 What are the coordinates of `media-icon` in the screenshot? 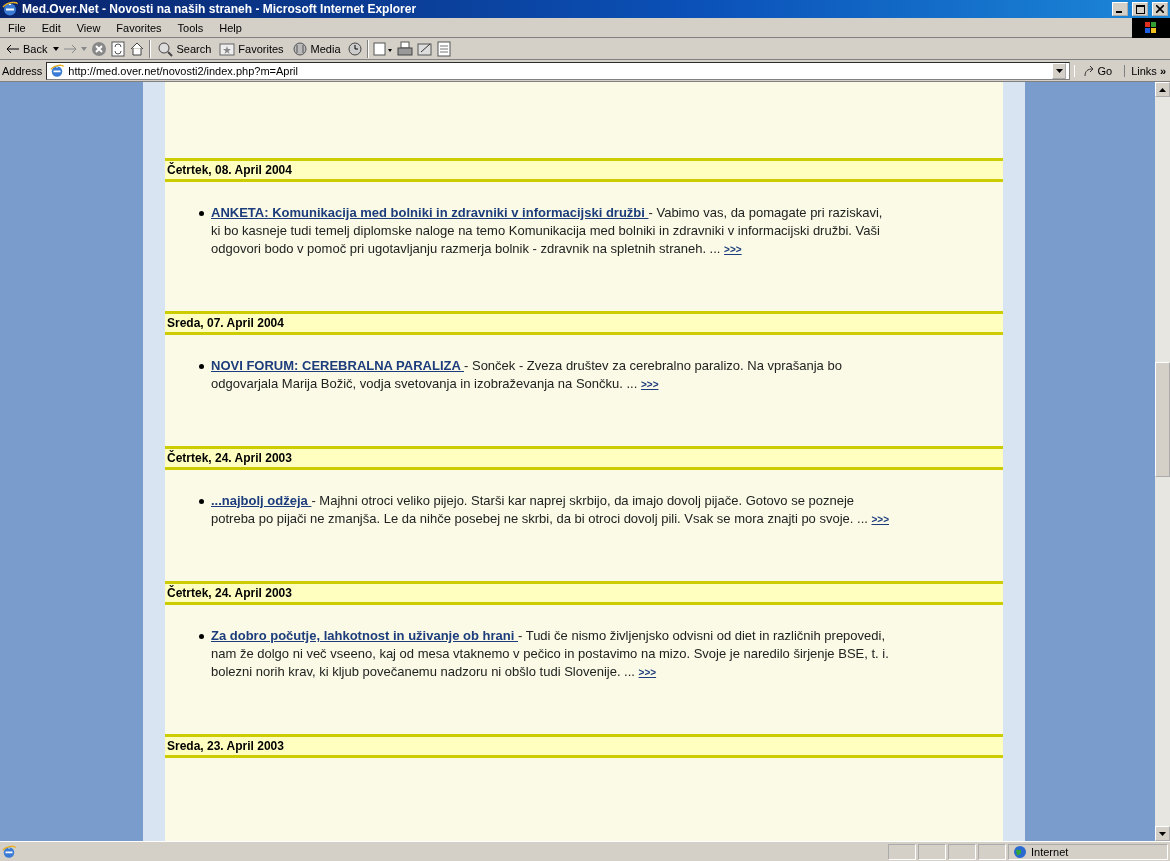 It's located at (299, 48).